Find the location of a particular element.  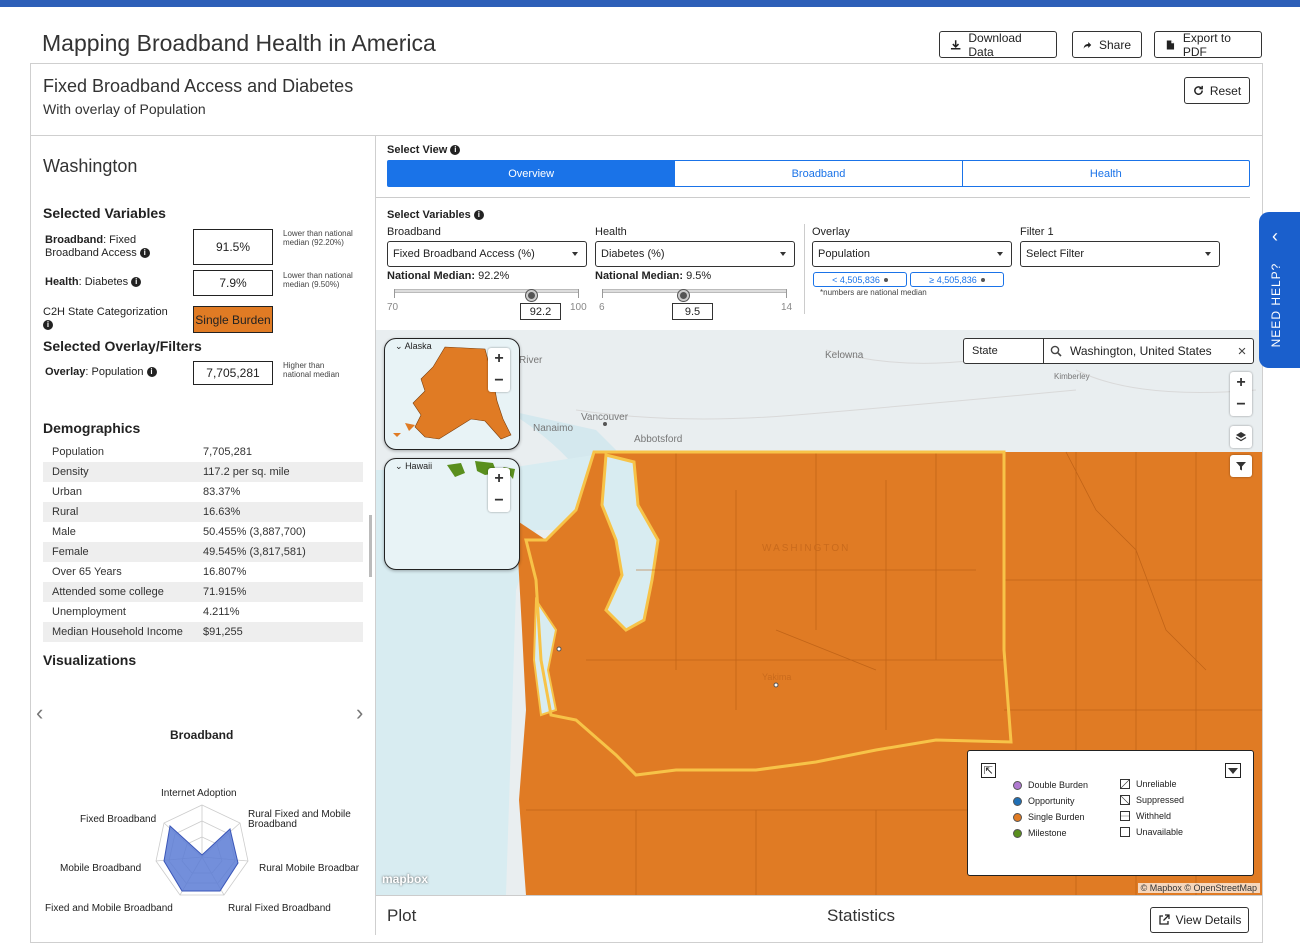

overlay-select: Population is located at coordinates (912, 254).